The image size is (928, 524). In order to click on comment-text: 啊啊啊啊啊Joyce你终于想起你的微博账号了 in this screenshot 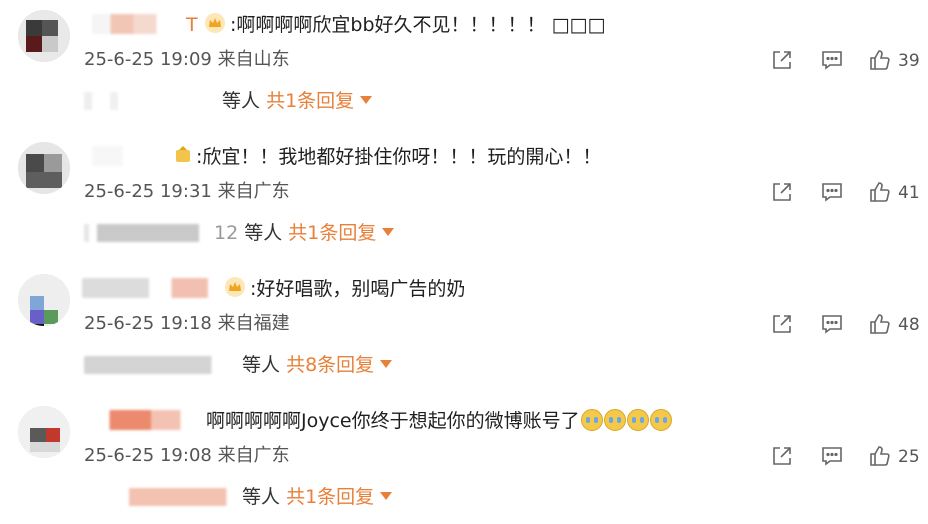, I will do `click(393, 421)`.